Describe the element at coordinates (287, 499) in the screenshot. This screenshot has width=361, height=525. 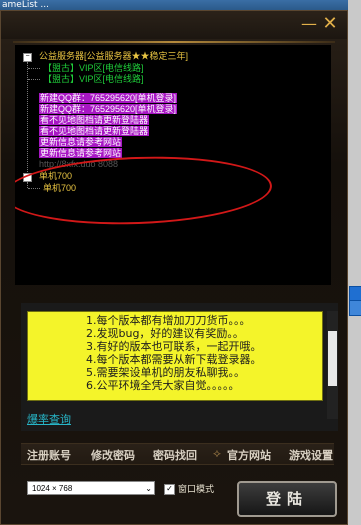
I see `login-button: 登陆` at that location.